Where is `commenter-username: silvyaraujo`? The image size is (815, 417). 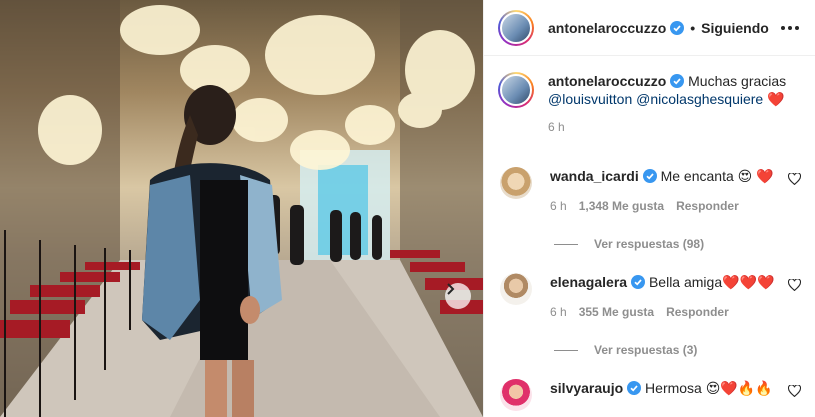
commenter-username: silvyaraujo is located at coordinates (586, 388).